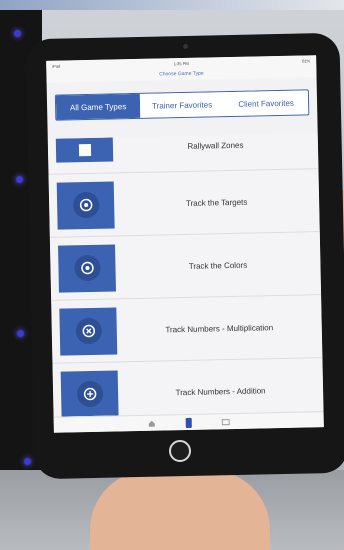  I want to click on zones-icon, so click(84, 150).